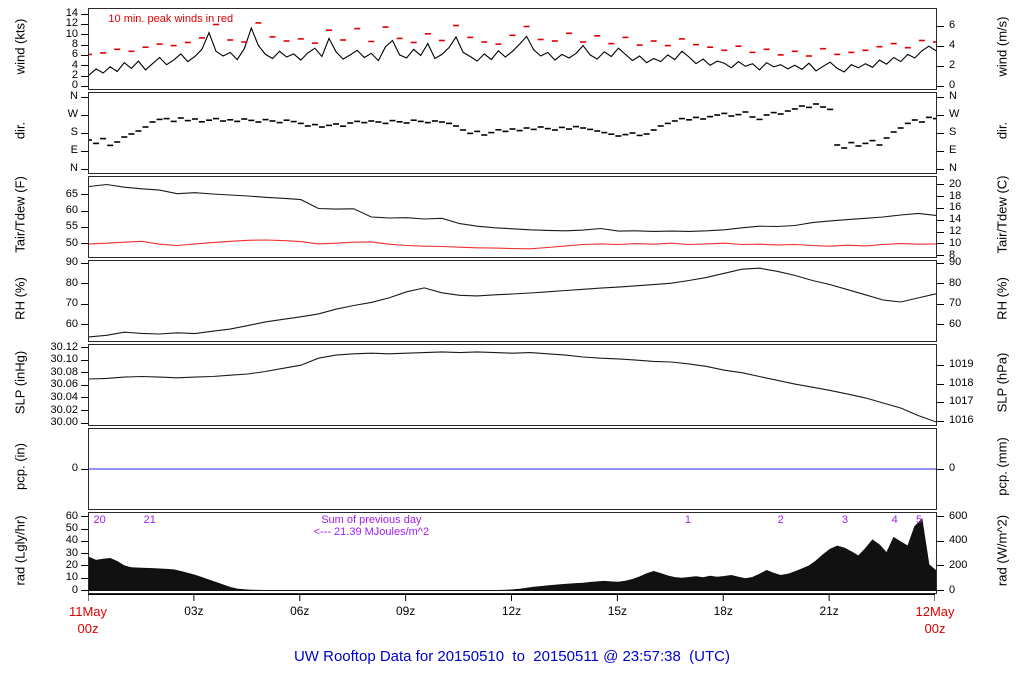 The height and width of the screenshot is (700, 1024). I want to click on slp-left-tick-label: 30.08, so click(64, 372).